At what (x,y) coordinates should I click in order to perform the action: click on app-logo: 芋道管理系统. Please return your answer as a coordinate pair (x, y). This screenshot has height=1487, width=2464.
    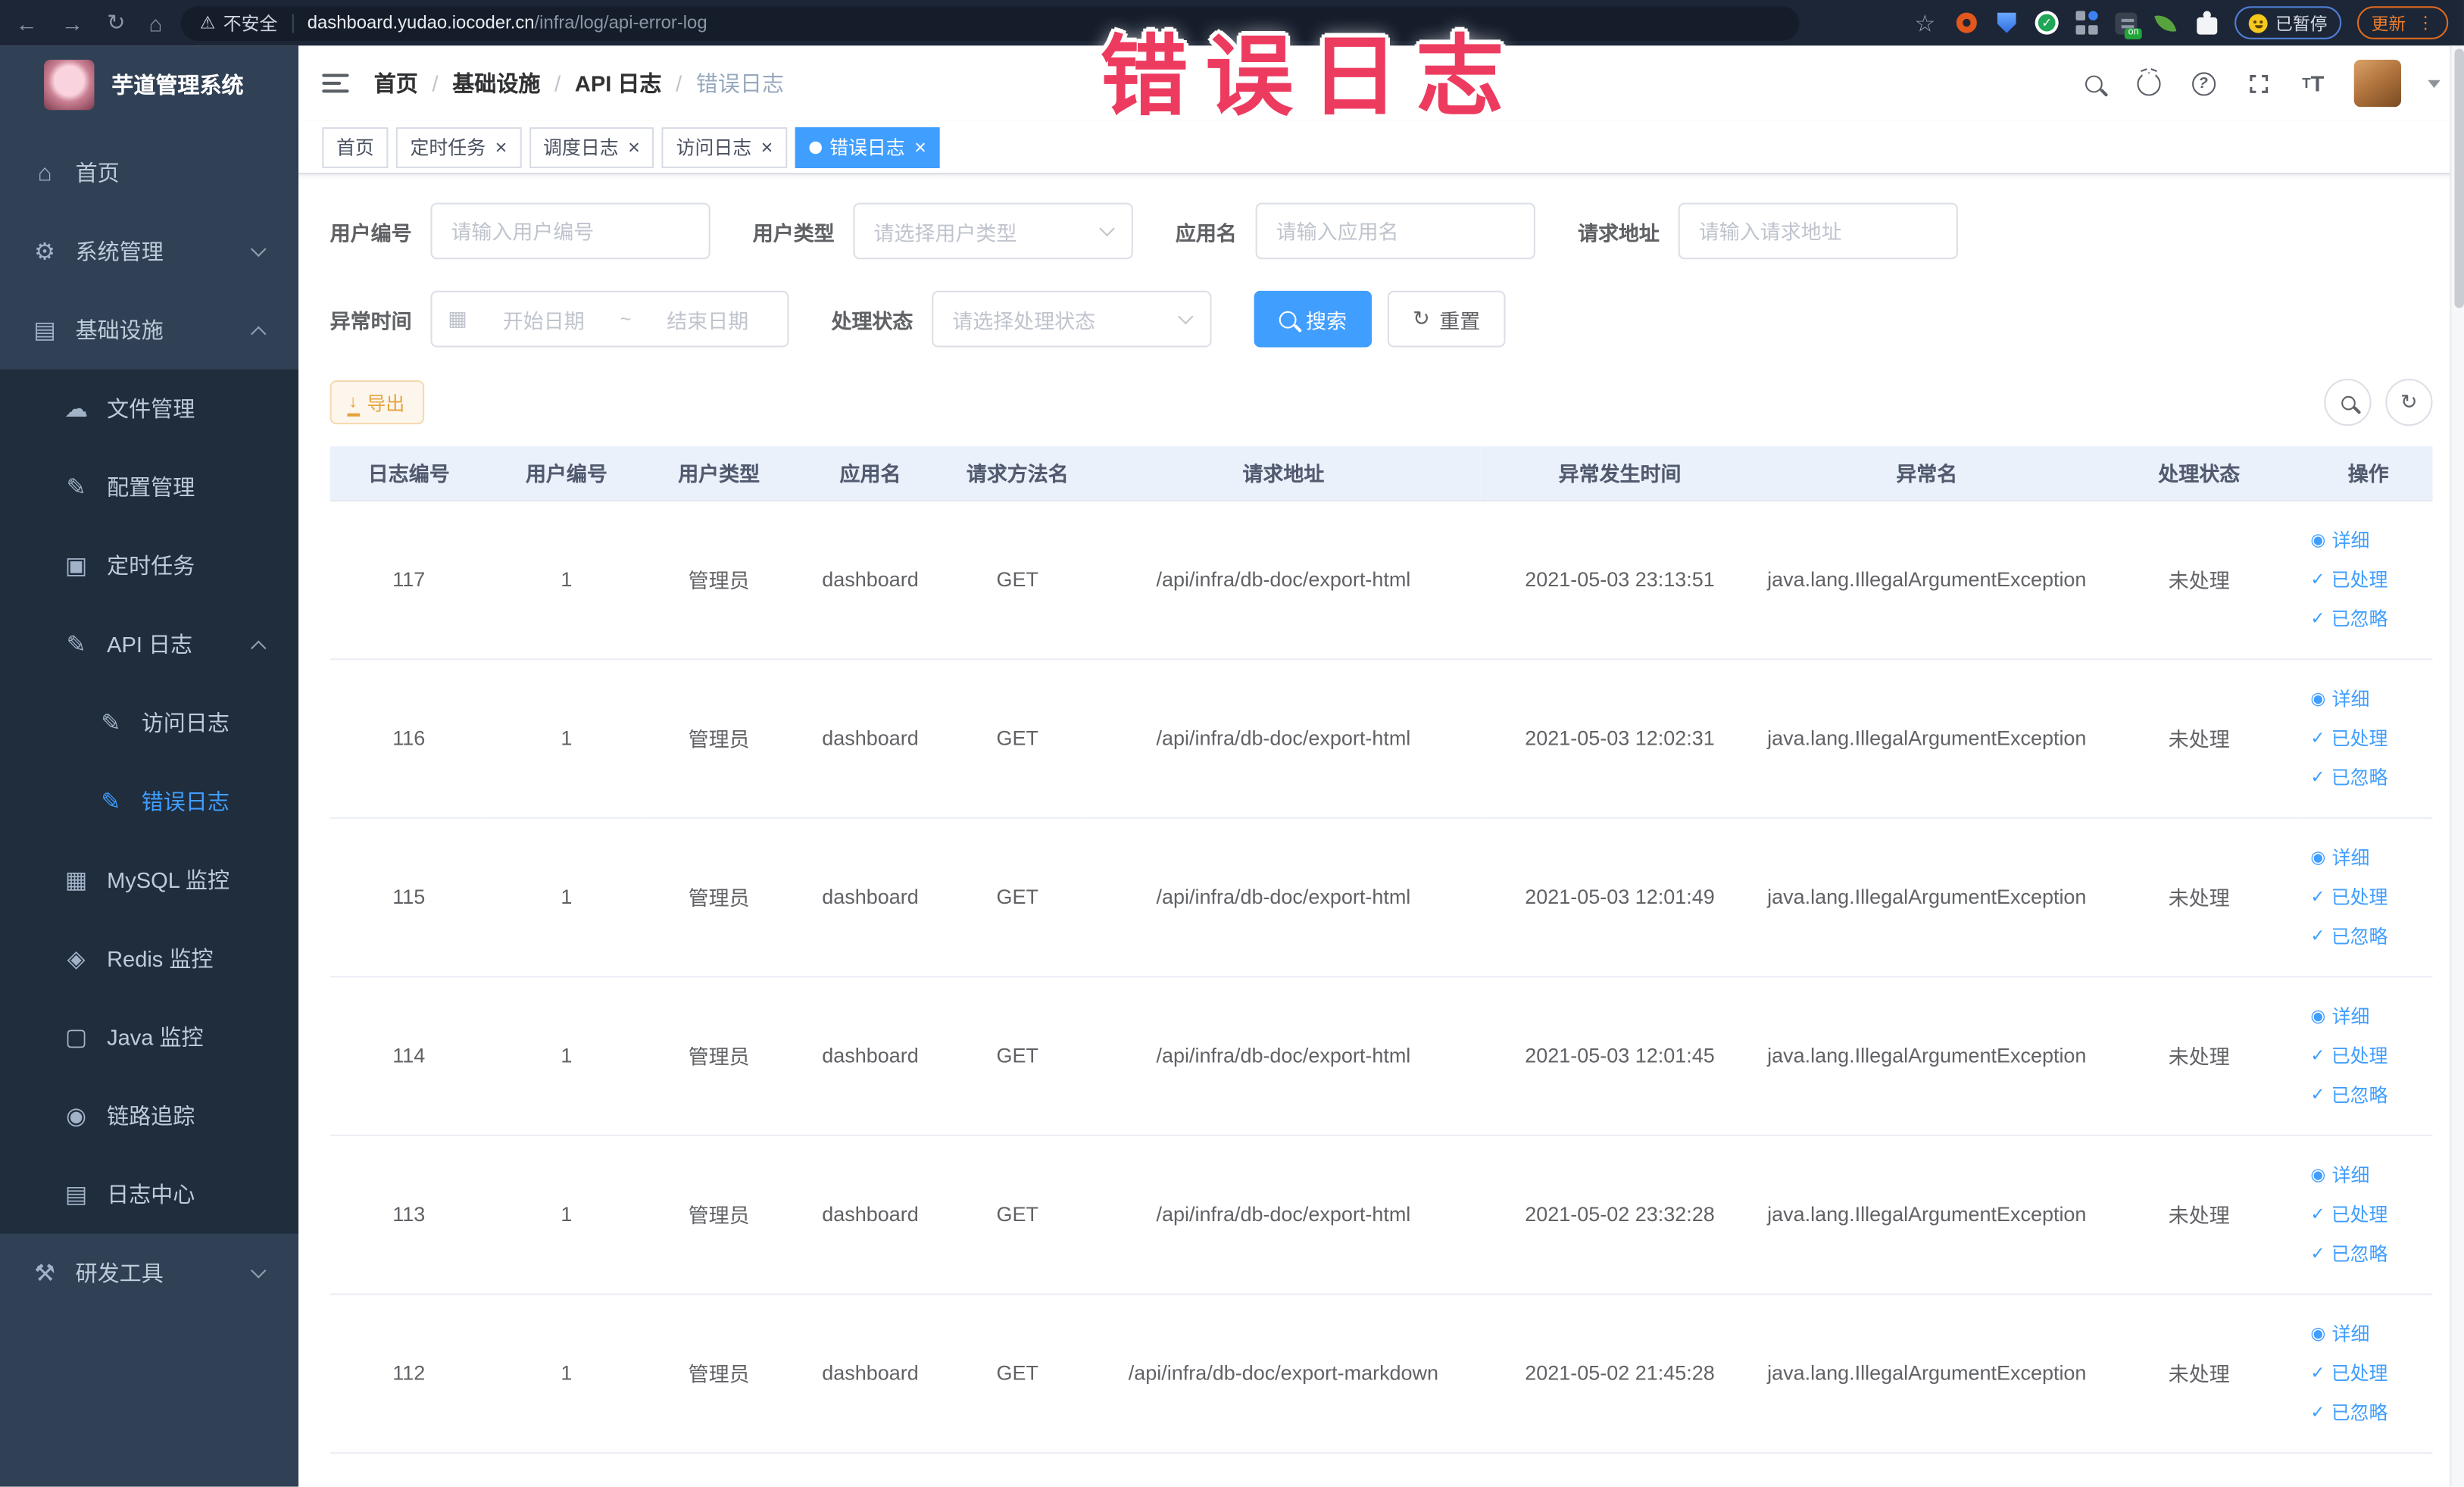
    Looking at the image, I should click on (149, 84).